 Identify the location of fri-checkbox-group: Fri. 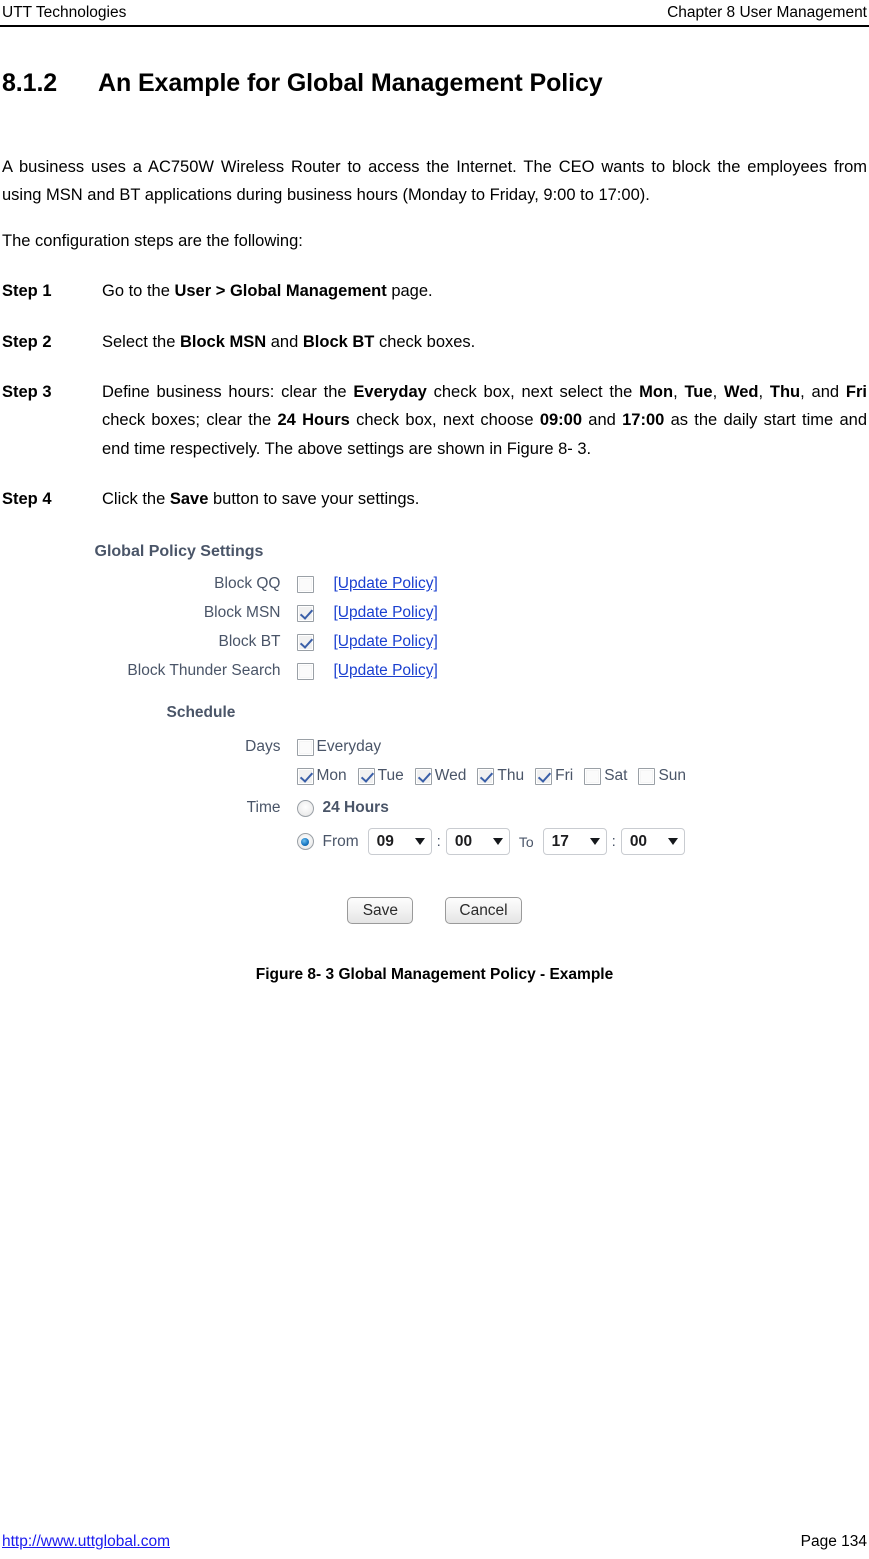
(554, 776).